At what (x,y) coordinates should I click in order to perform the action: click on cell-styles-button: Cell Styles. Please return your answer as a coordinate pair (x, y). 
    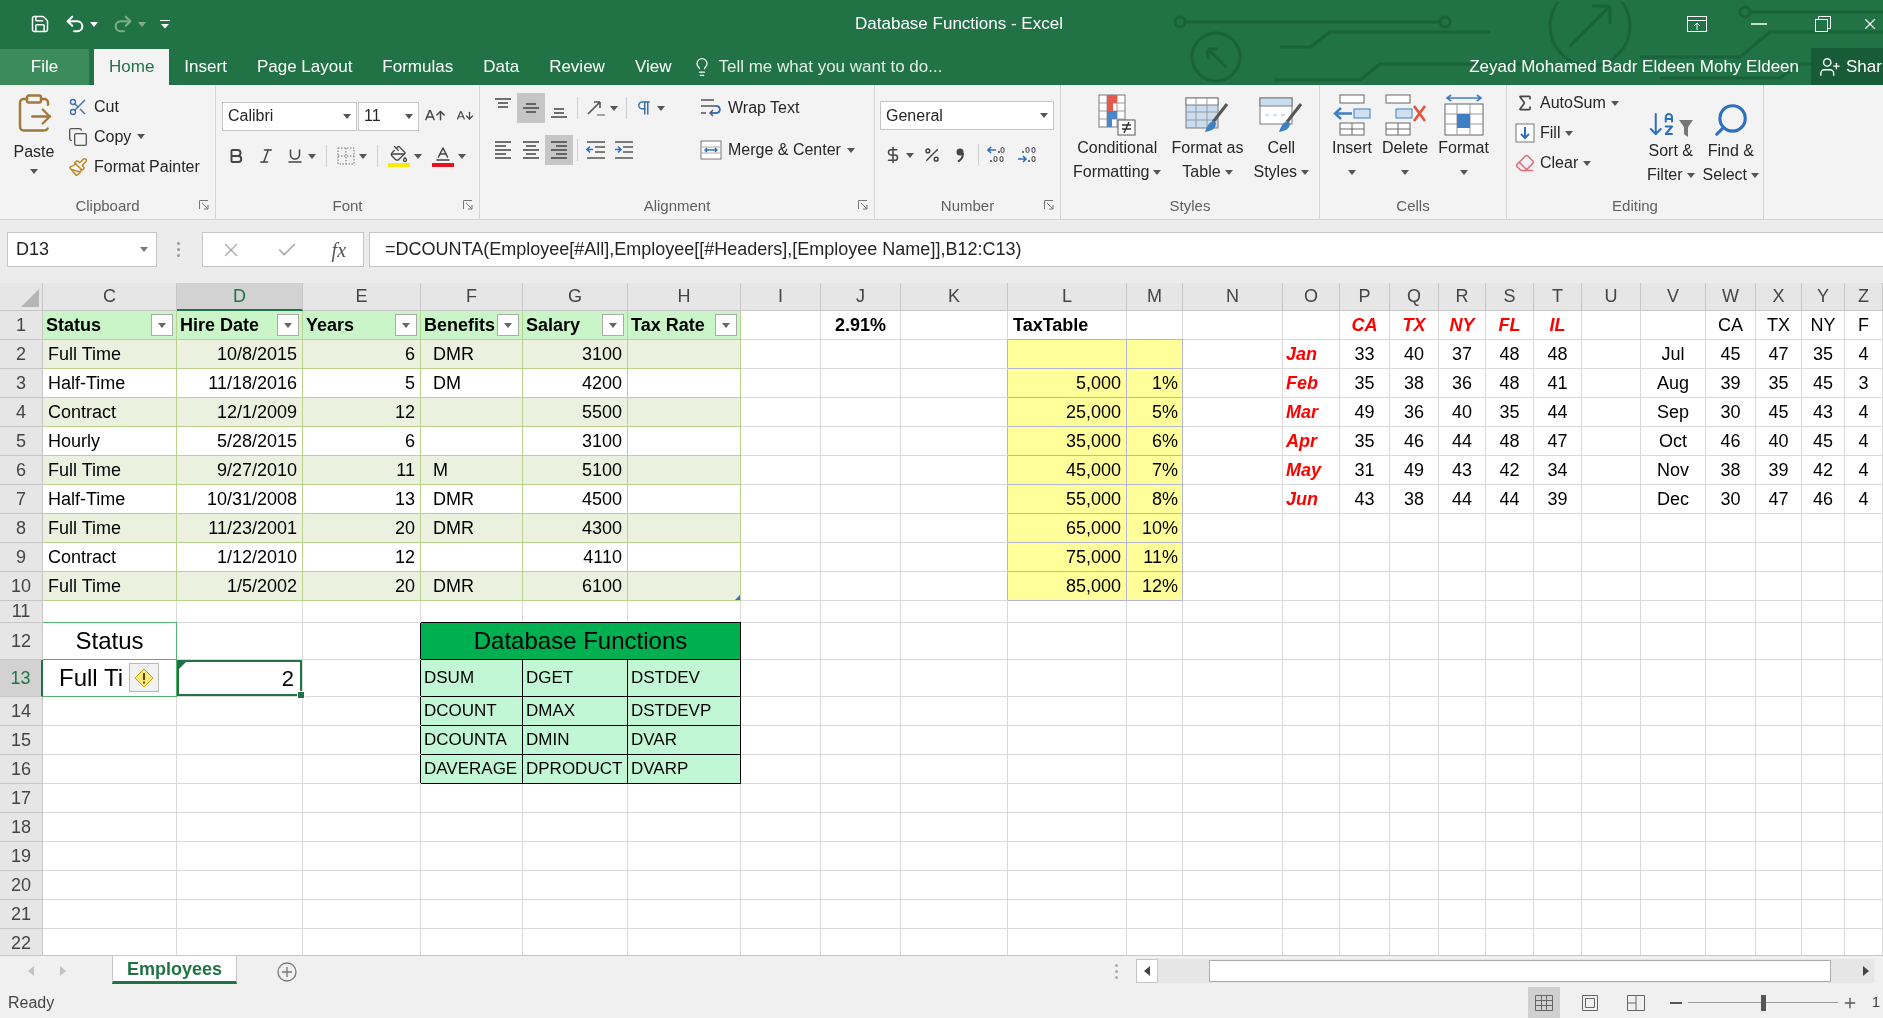
    Looking at the image, I should click on (1281, 137).